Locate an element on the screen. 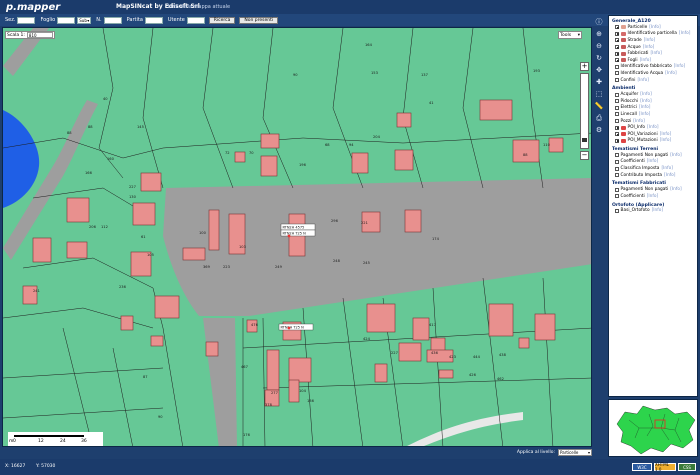  non-presenti-button: Non presenti is located at coordinates (259, 20).